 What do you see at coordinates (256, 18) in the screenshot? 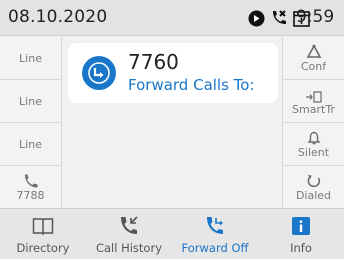
I see `do-not-disturb-icon` at bounding box center [256, 18].